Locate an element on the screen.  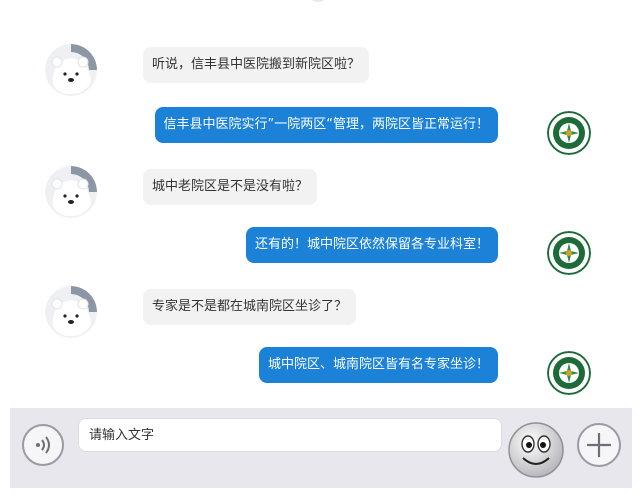
message-incoming: 专家是不是都在城南院区坐诊了？ is located at coordinates (320, 314).